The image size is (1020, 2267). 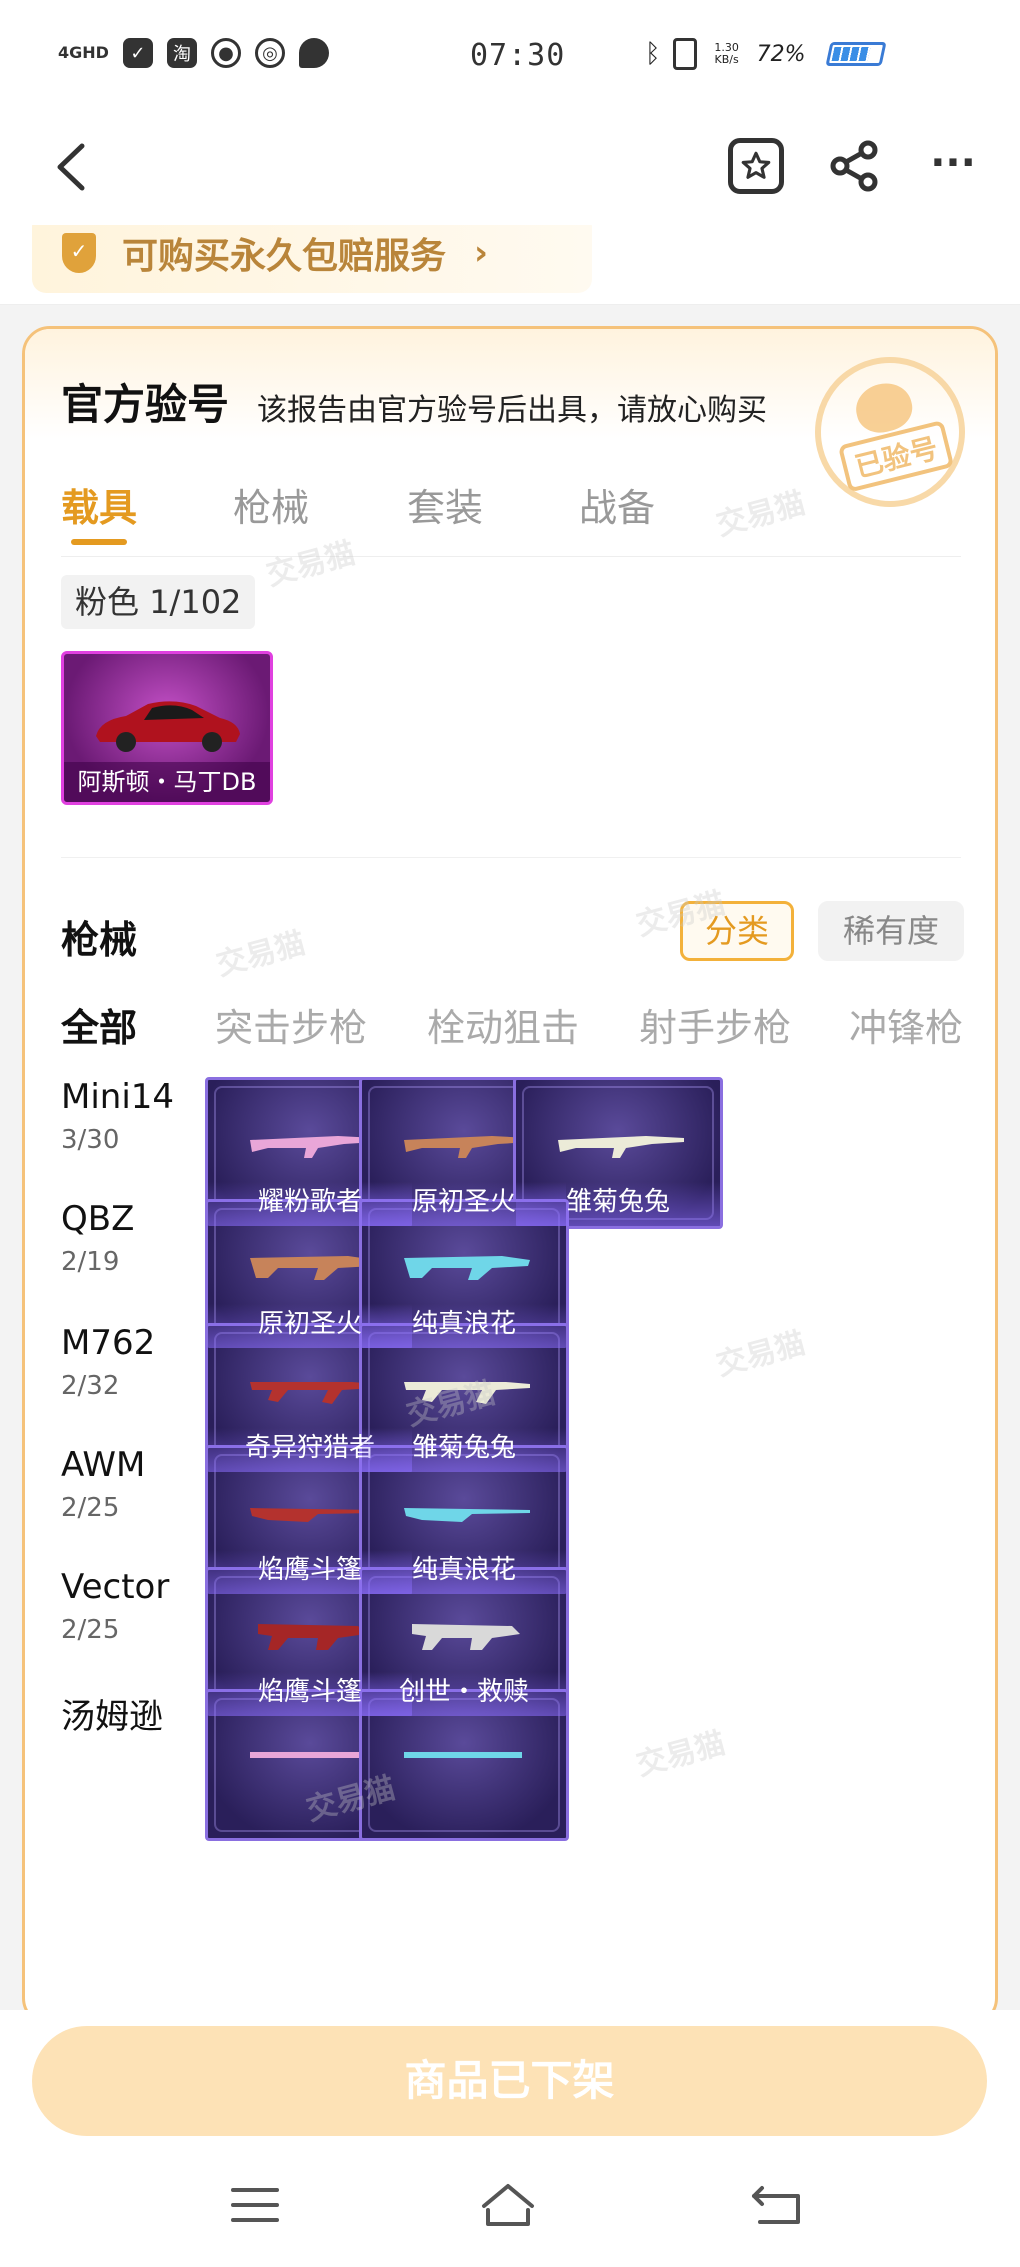 I want to click on skin-item: 雏菊兔兔, so click(x=618, y=1153).